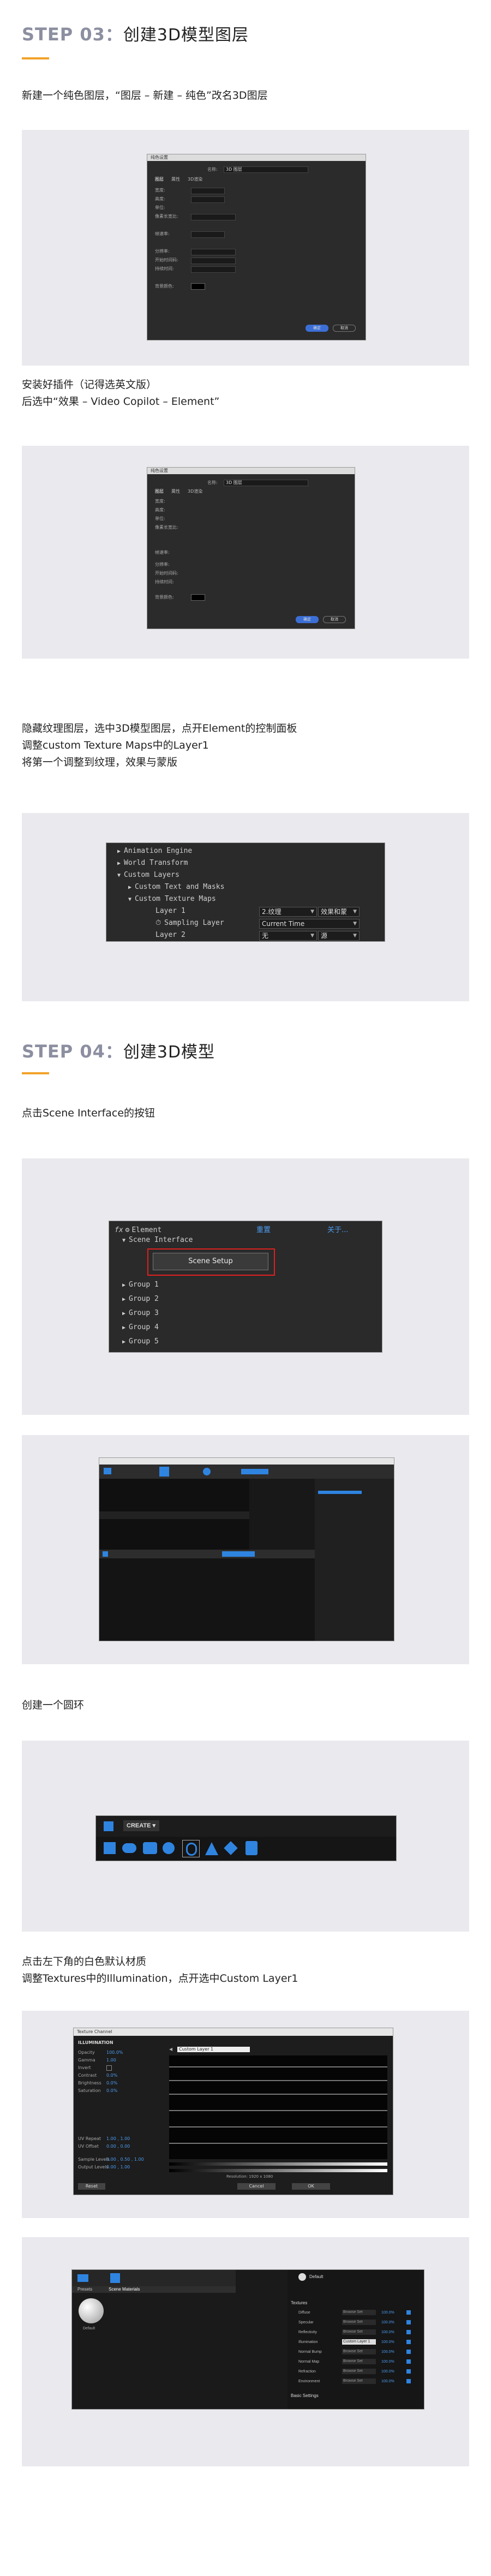 The width and height of the screenshot is (491, 2576). Describe the element at coordinates (288, 936) in the screenshot. I see `layer2-select: 无 ▼` at that location.